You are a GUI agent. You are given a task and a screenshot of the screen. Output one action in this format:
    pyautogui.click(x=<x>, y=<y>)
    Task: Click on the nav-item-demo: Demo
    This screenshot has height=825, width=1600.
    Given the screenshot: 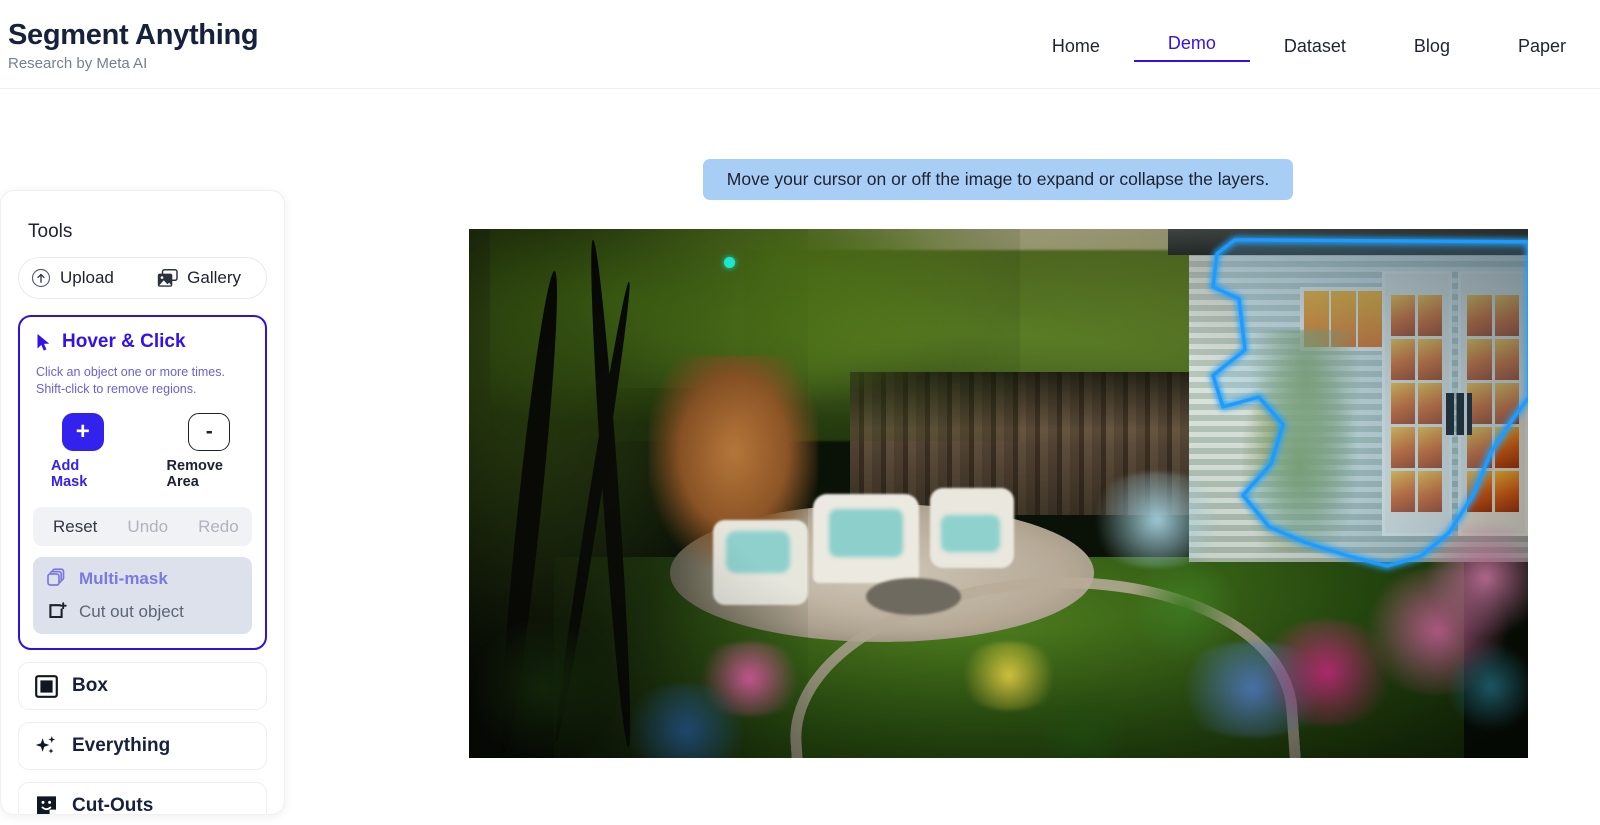 What is the action you would take?
    pyautogui.click(x=1191, y=46)
    